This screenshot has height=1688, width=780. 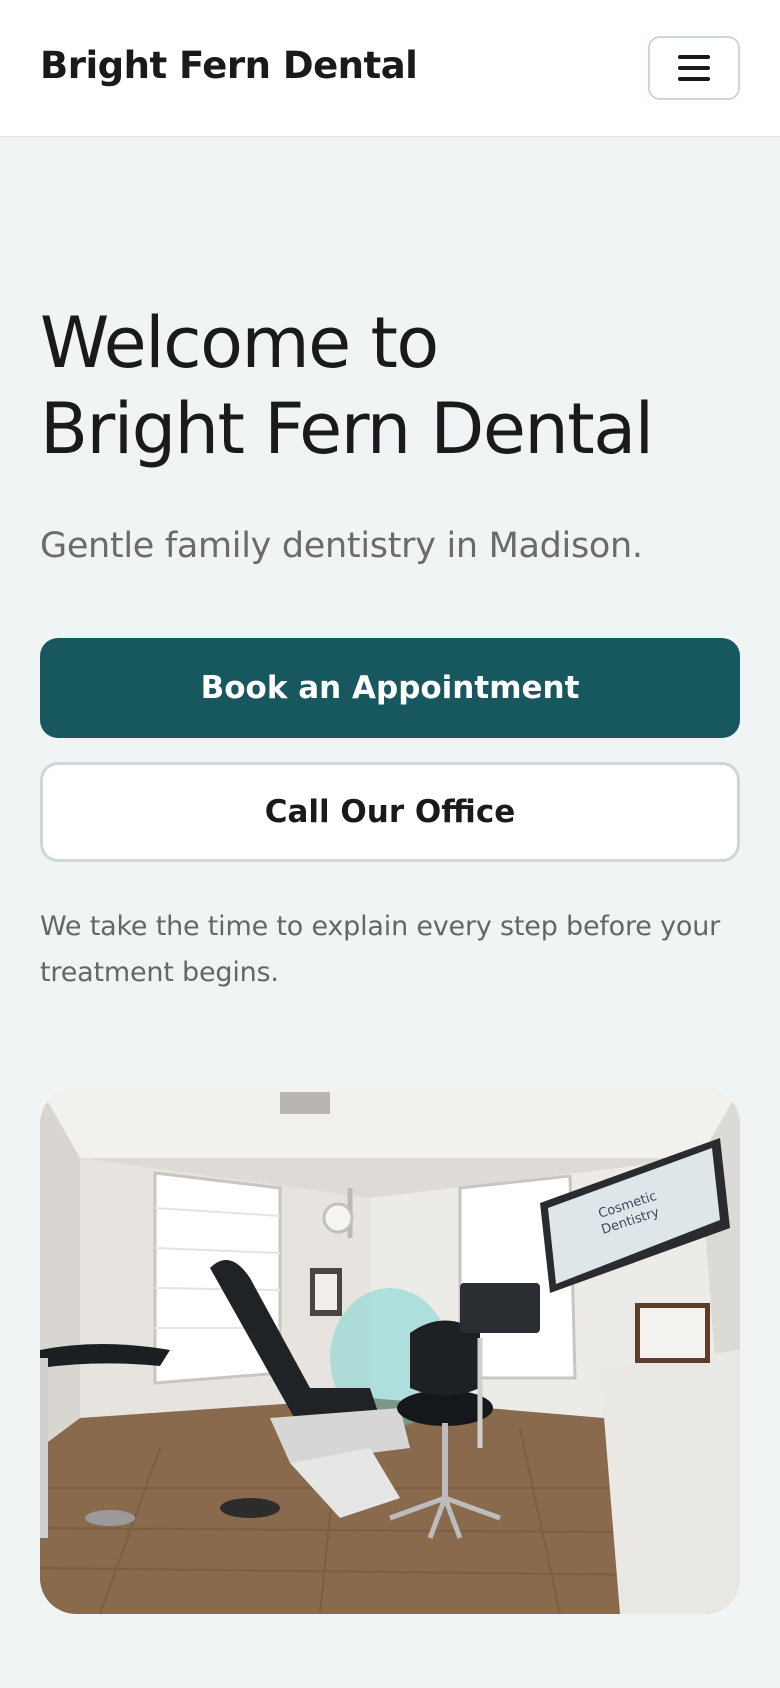 I want to click on title-line-1: Welcome to, so click(x=239, y=343).